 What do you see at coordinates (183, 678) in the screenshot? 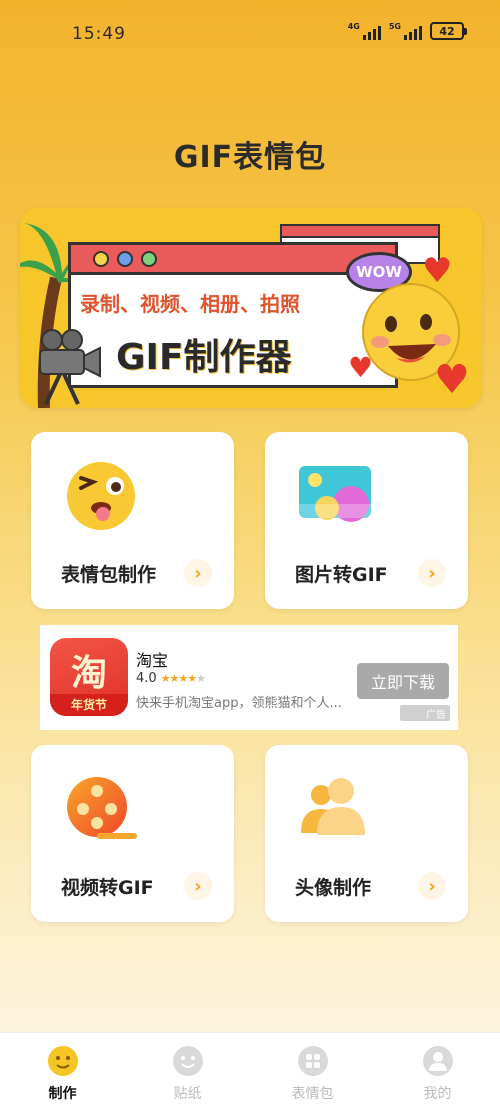
I see `star-rating-icon: ★★★★★` at bounding box center [183, 678].